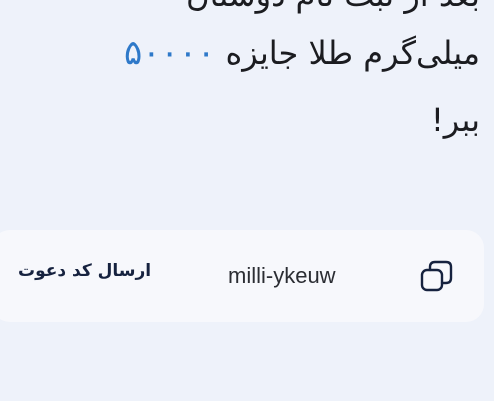 This screenshot has height=401, width=494. I want to click on reward-heading-line-2: ببر!, so click(455, 120).